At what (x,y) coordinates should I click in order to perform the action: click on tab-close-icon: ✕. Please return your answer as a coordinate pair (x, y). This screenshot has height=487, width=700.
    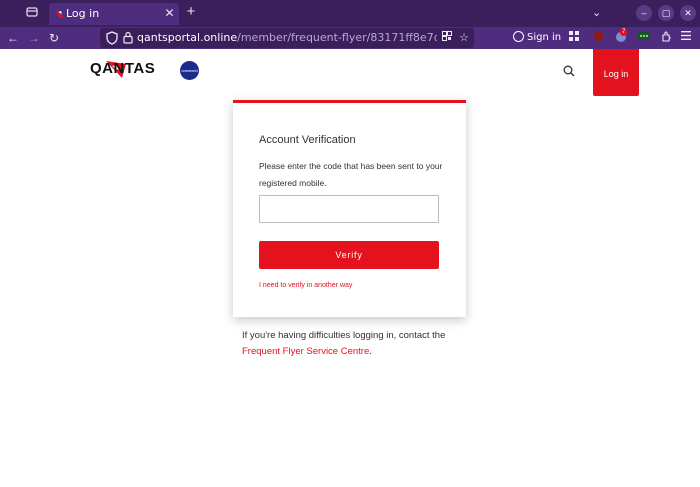
    Looking at the image, I should click on (169, 13).